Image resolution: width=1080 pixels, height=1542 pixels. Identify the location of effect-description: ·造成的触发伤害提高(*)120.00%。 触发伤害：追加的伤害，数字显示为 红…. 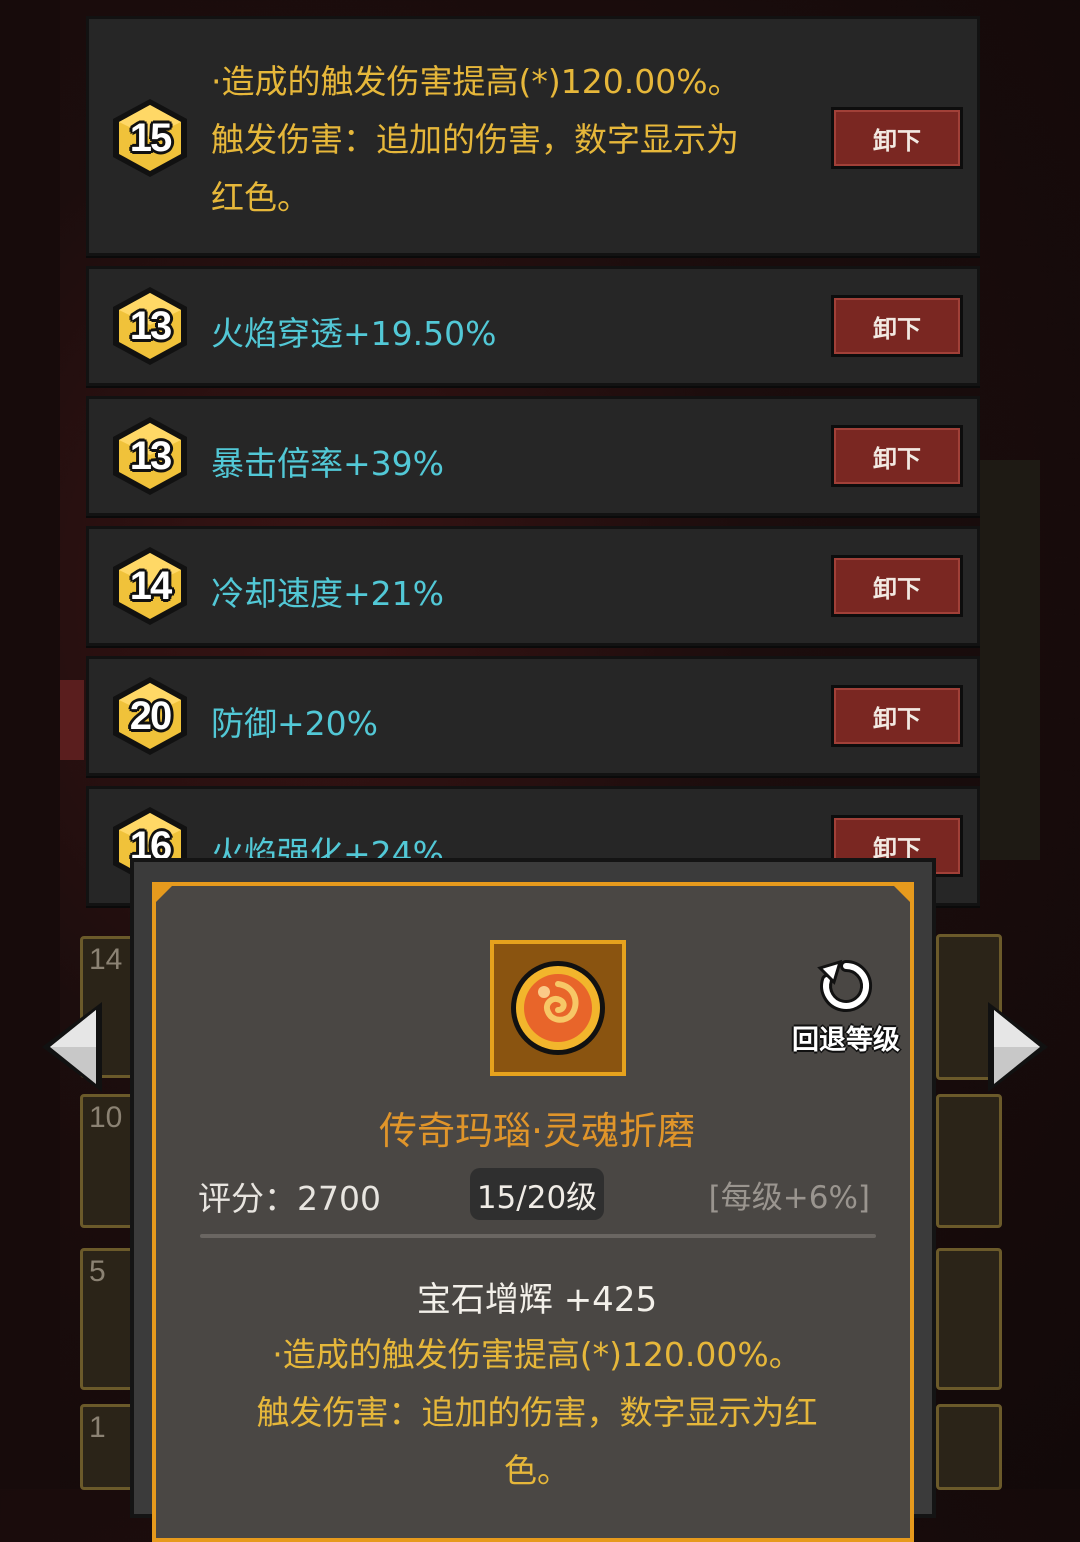
(506, 140).